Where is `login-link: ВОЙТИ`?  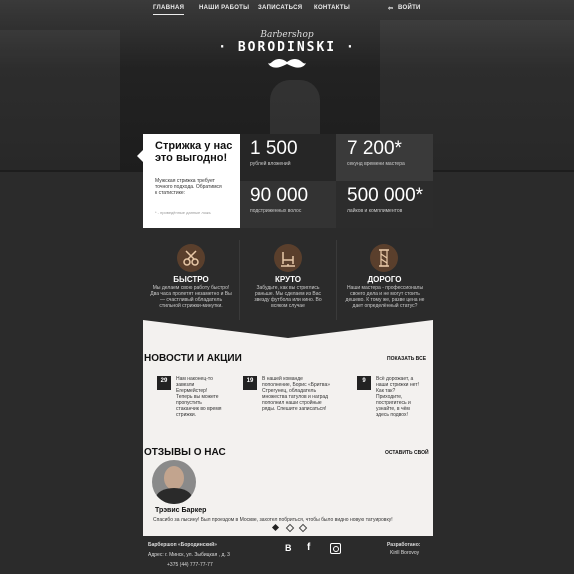 login-link: ВОЙТИ is located at coordinates (409, 8).